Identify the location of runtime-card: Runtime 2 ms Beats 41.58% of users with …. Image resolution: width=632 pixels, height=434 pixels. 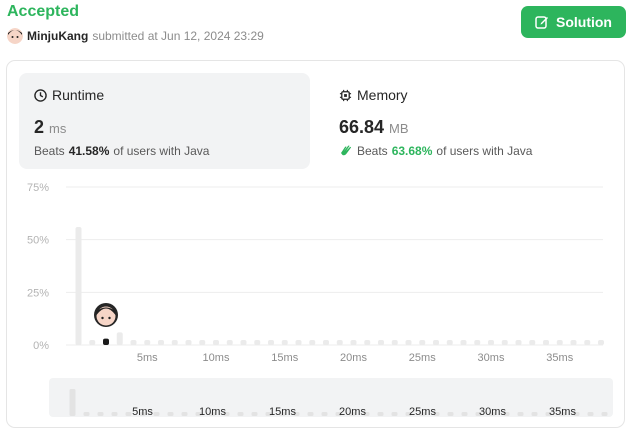
(164, 121).